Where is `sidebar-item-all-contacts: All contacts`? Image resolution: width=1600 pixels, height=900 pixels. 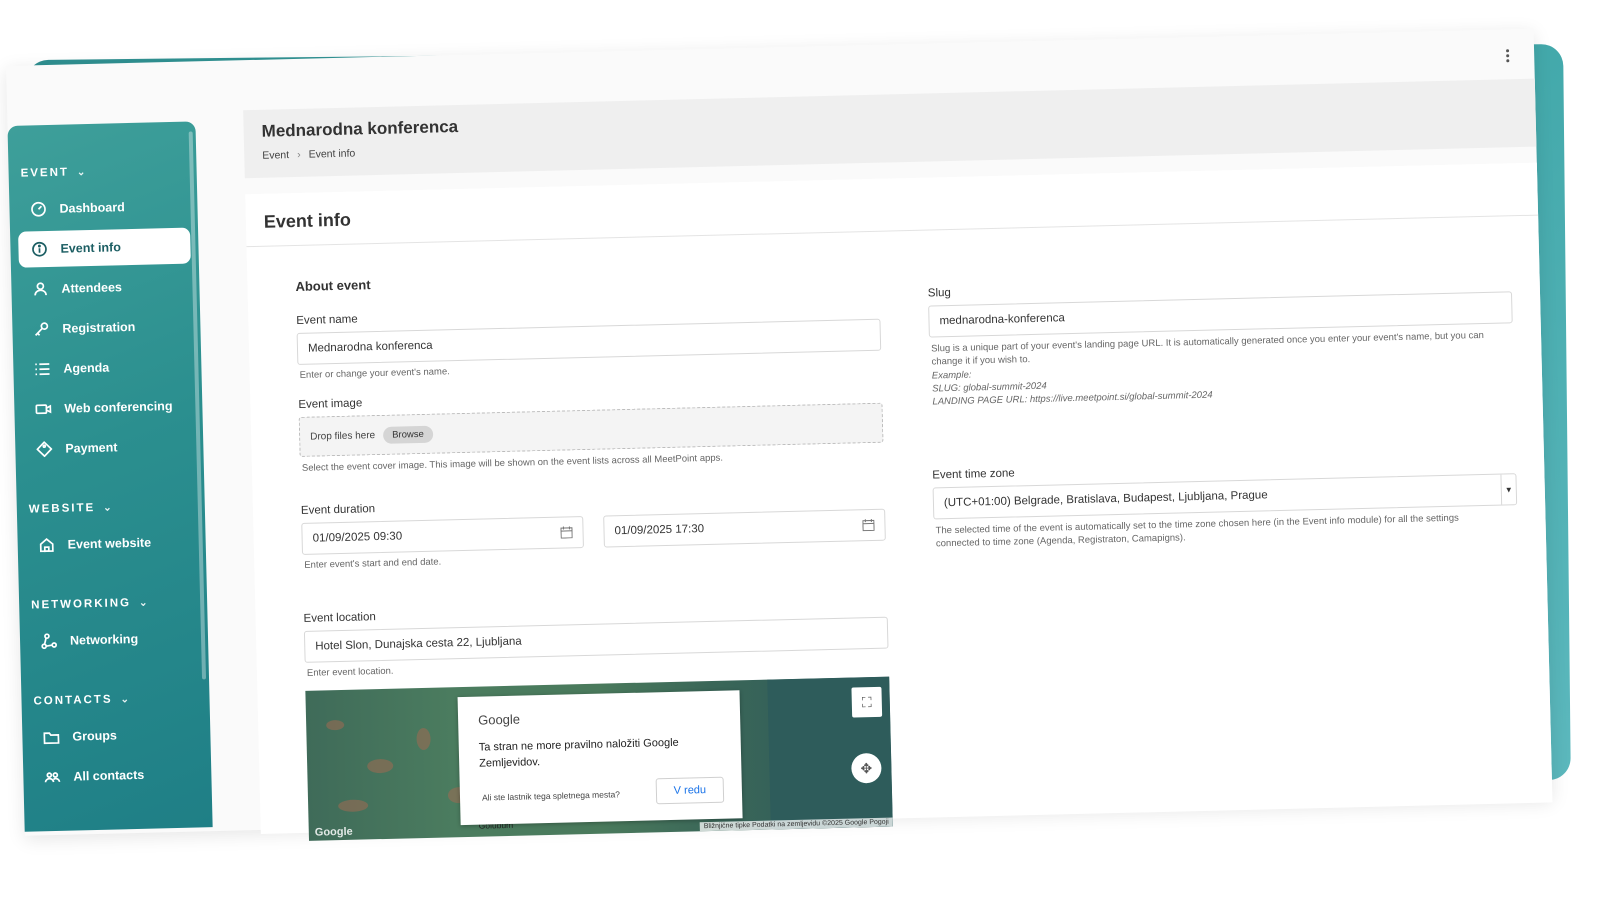
sidebar-item-all-contacts: All contacts is located at coordinates (117, 775).